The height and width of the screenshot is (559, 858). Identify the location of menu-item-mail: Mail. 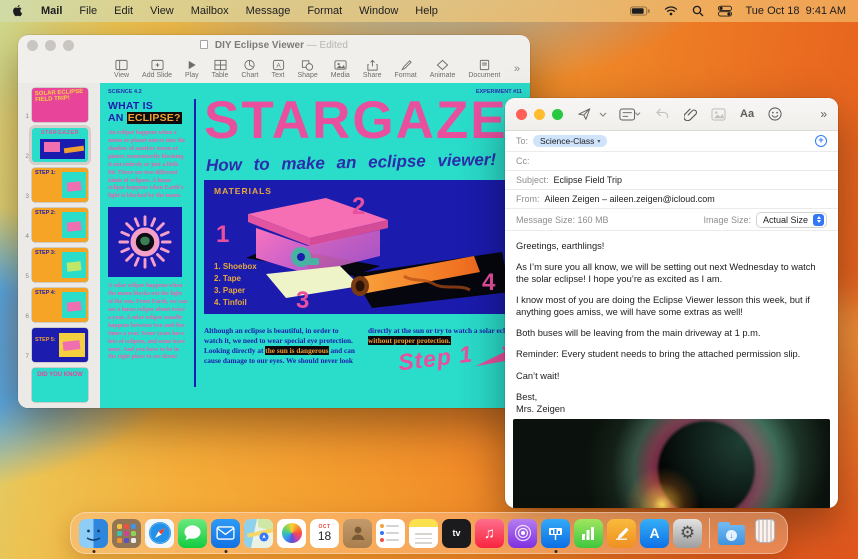
(51, 11).